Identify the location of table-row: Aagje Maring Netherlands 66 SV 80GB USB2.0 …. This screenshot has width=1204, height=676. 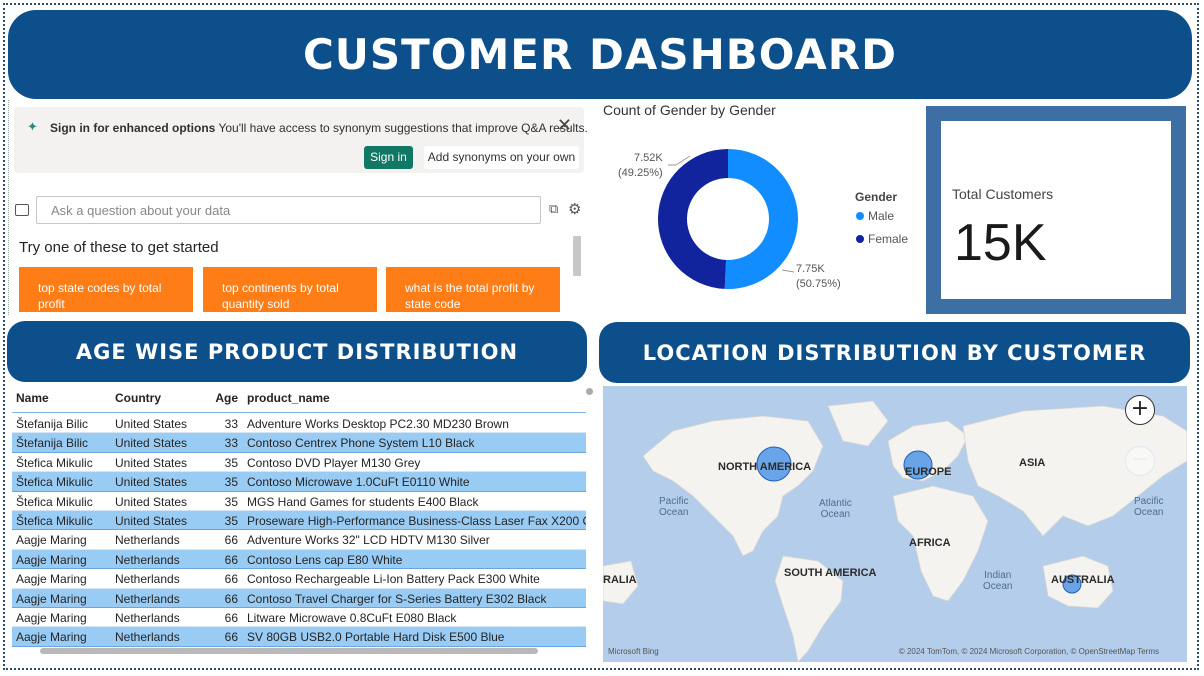
(299, 637).